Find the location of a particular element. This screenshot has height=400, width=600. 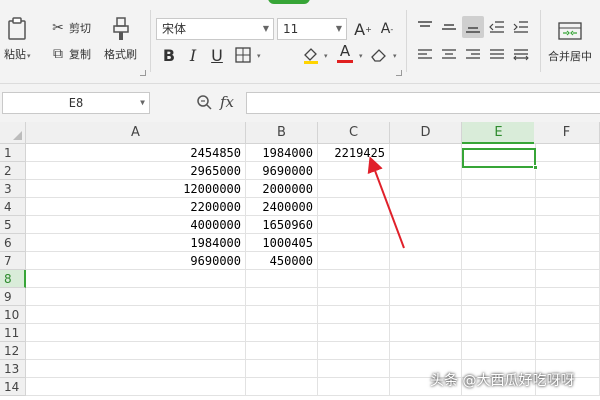

cell-c8 is located at coordinates (354, 279).